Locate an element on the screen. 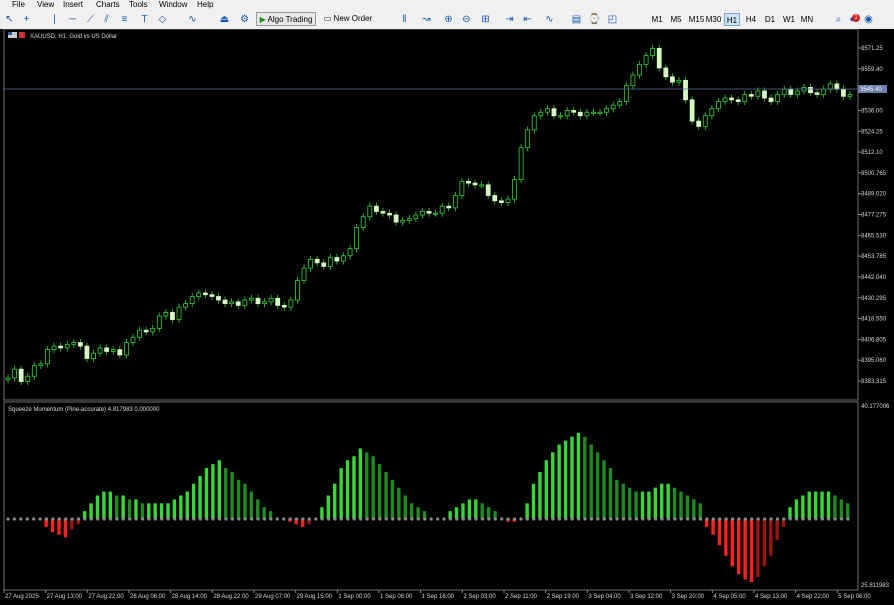  timeframe-mn: MN is located at coordinates (807, 19).